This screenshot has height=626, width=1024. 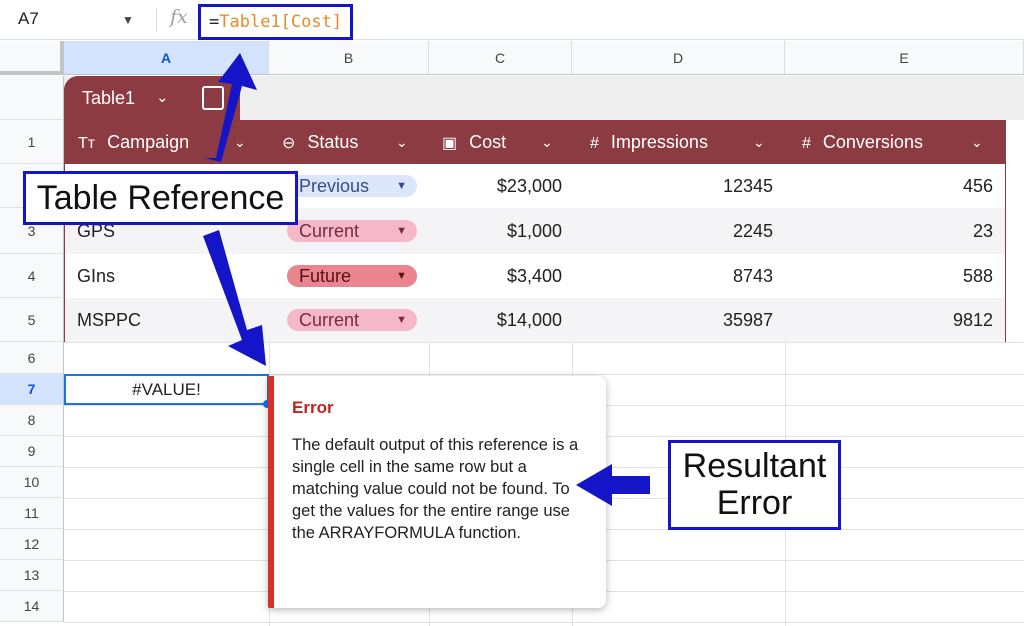 I want to click on row-header-11: 11, so click(x=32, y=513).